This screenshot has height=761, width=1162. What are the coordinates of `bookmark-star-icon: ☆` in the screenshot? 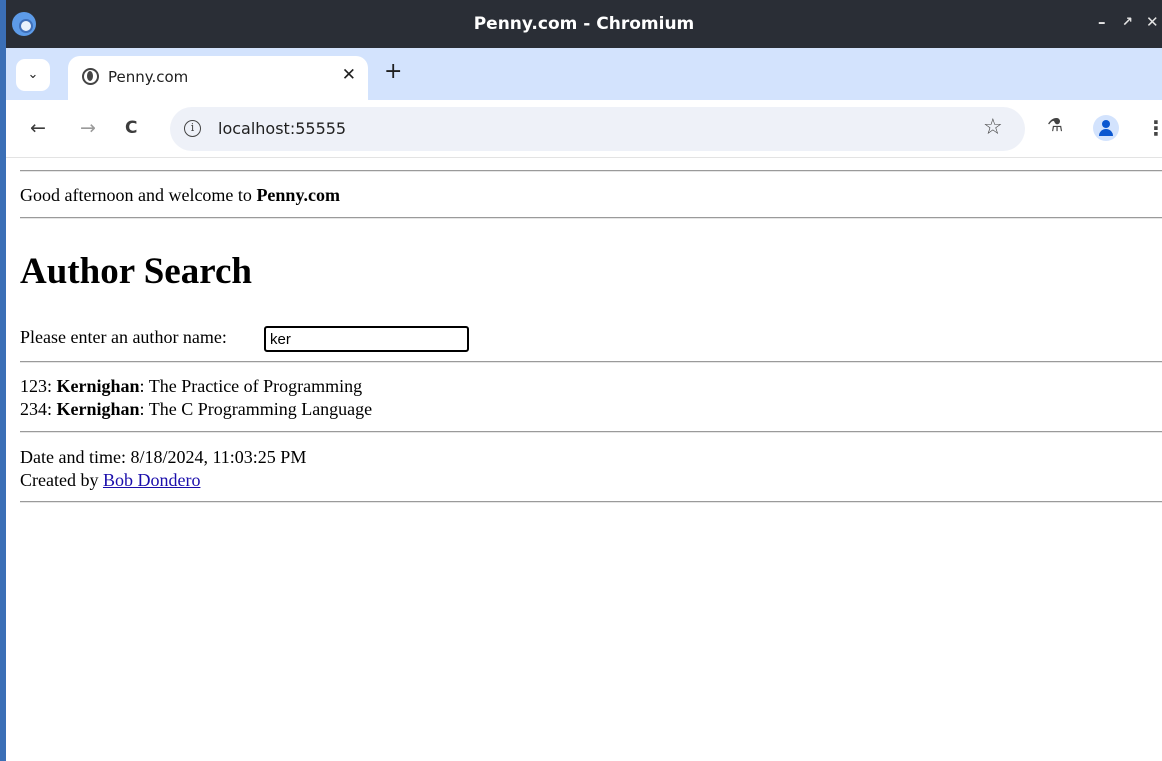 It's located at (993, 127).